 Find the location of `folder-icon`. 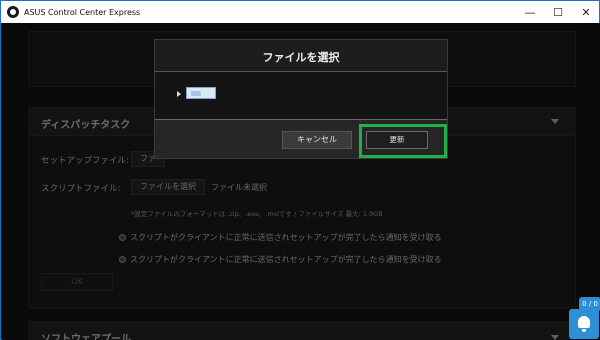

folder-icon is located at coordinates (201, 93).